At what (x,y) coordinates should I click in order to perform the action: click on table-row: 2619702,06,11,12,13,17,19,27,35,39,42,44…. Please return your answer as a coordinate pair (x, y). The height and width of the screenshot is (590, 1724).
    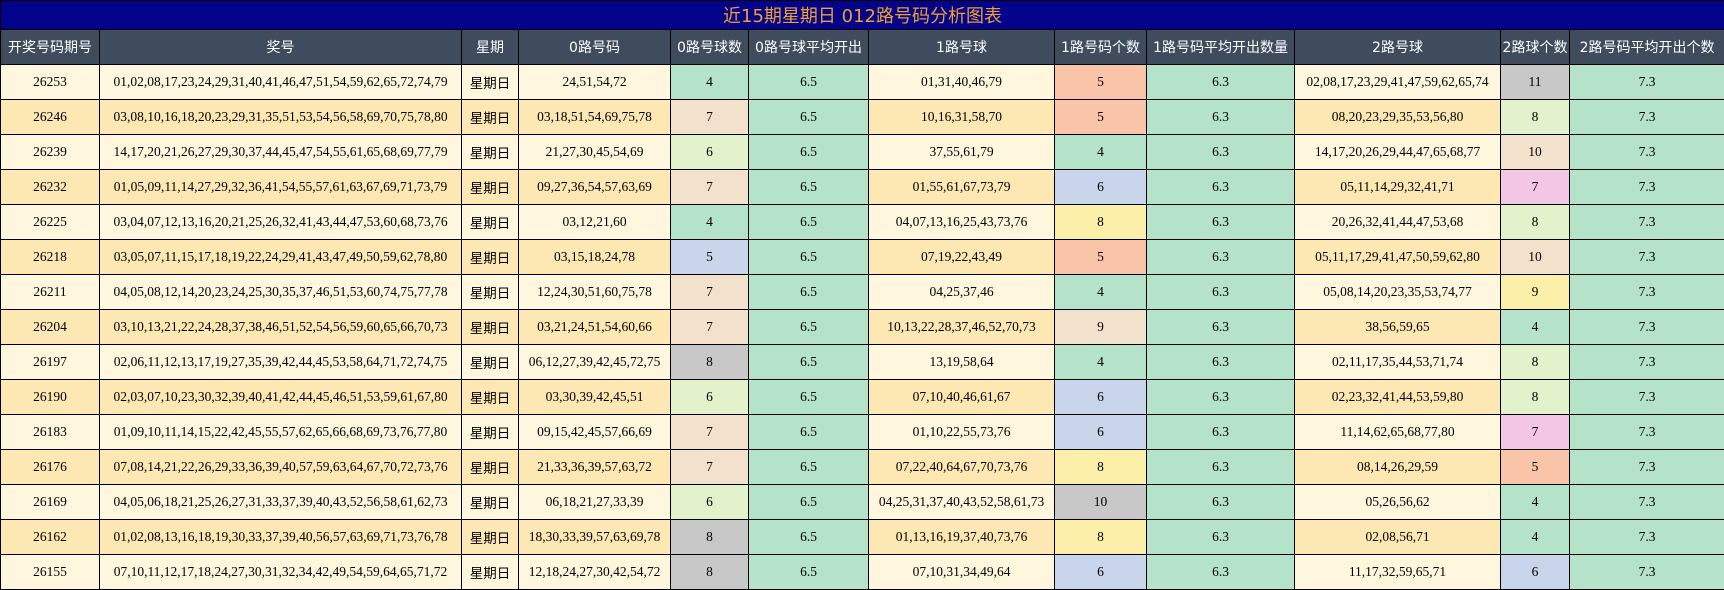
    Looking at the image, I should click on (862, 362).